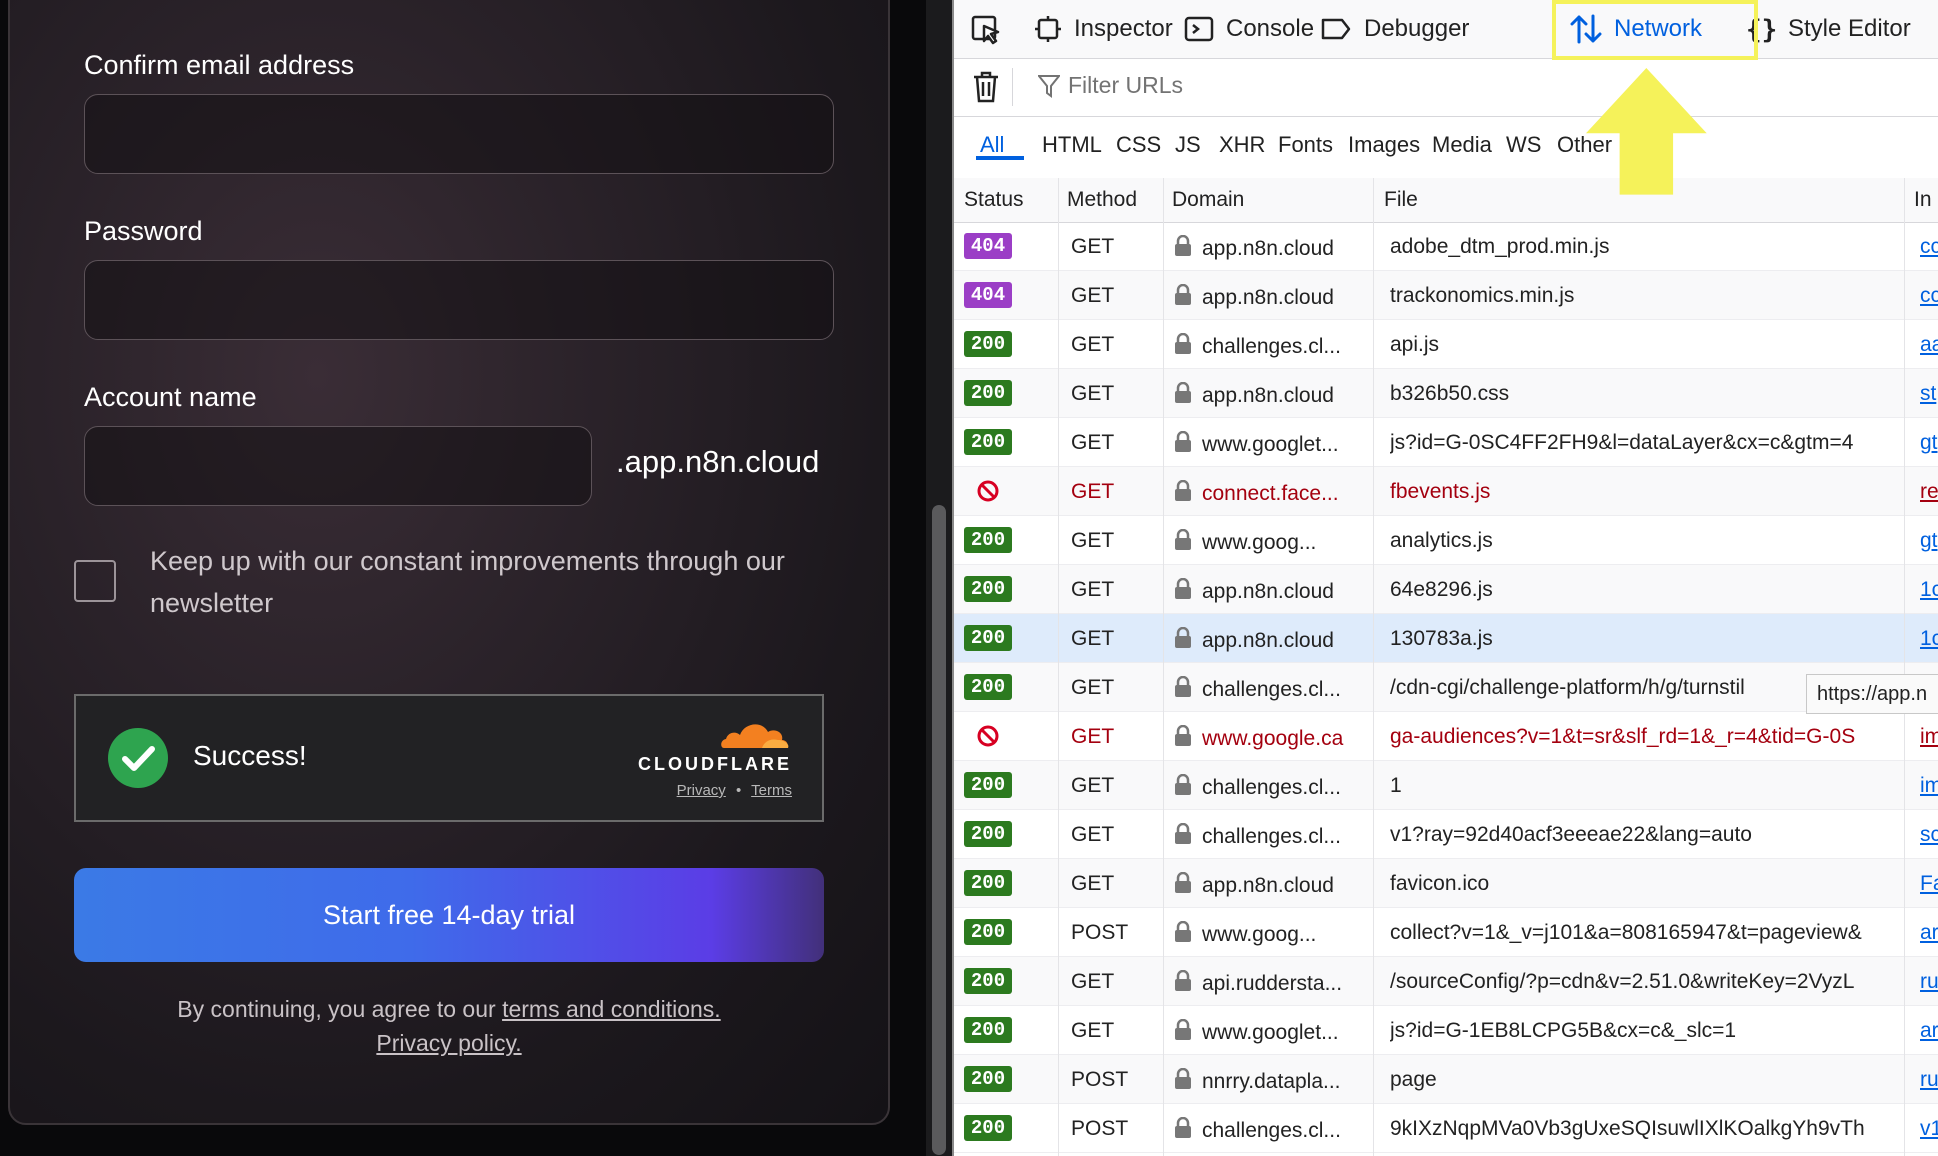  What do you see at coordinates (170, 397) in the screenshot?
I see `account-name-label: Account name` at bounding box center [170, 397].